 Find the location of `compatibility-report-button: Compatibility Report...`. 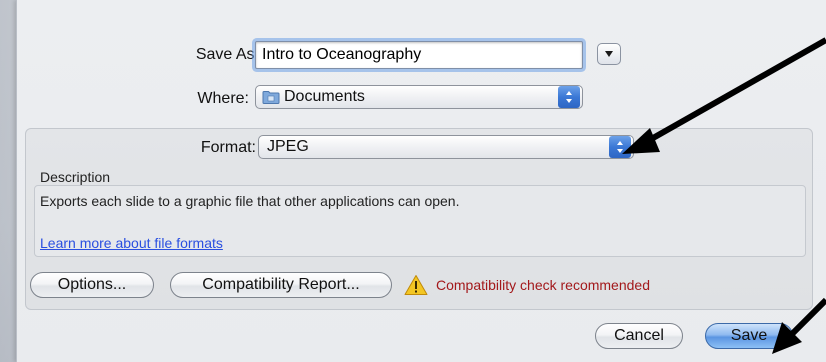

compatibility-report-button: Compatibility Report... is located at coordinates (281, 285).